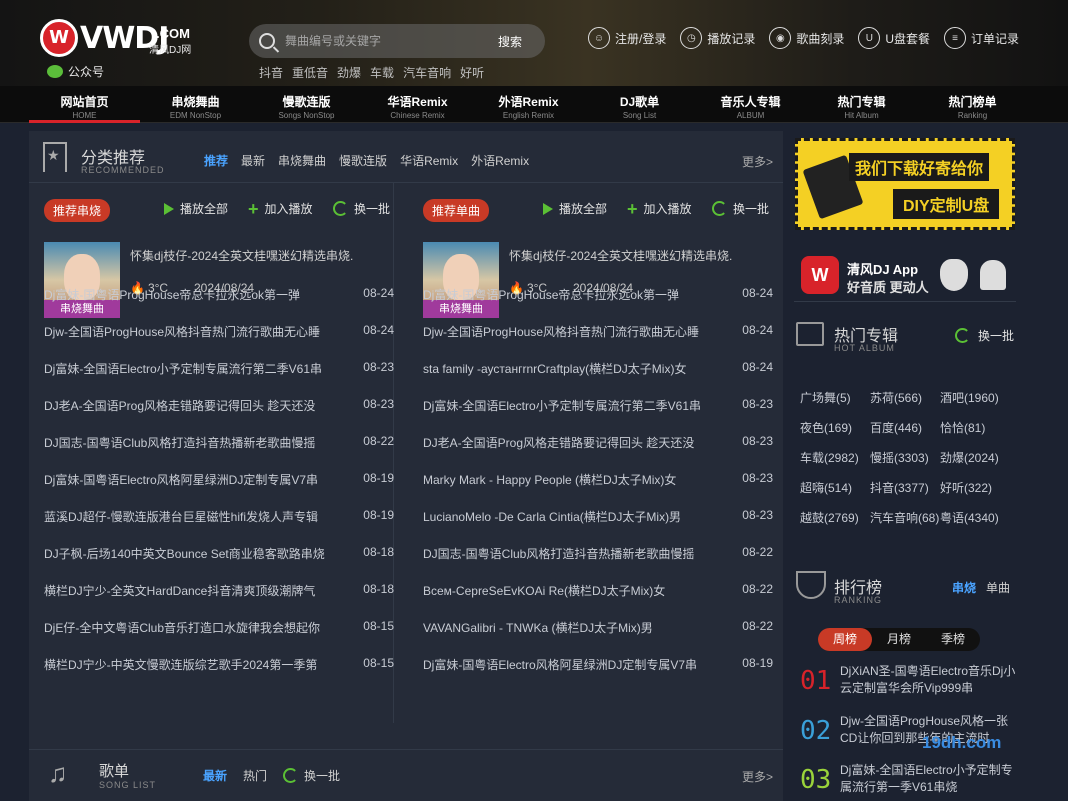 The height and width of the screenshot is (801, 1068). I want to click on album-tag: 广场舞(5), so click(835, 398).